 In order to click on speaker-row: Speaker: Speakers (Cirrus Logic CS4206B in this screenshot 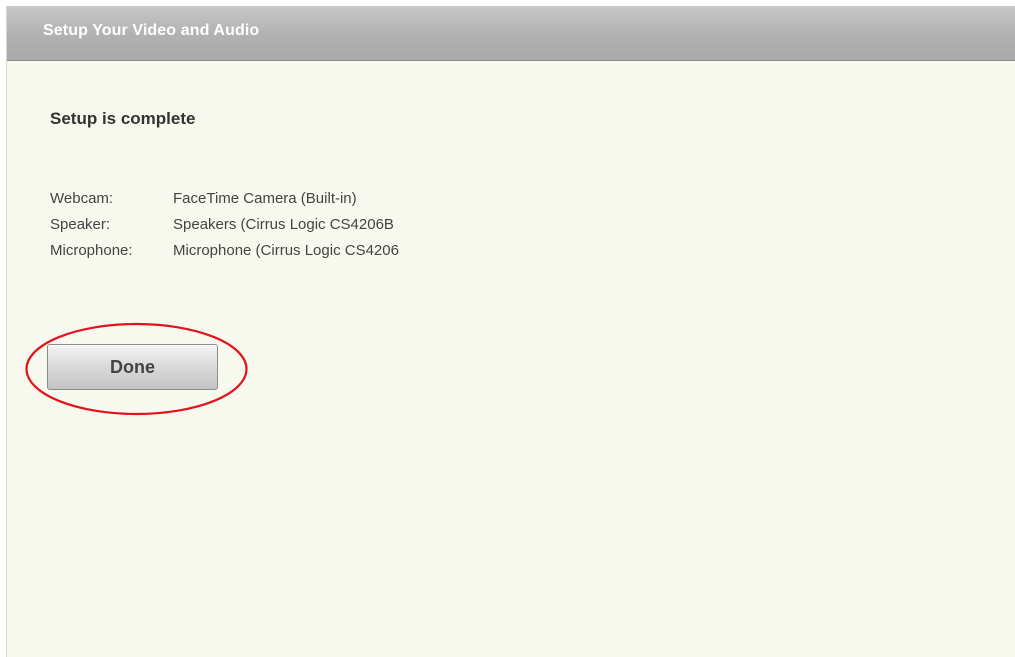, I will do `click(224, 225)`.